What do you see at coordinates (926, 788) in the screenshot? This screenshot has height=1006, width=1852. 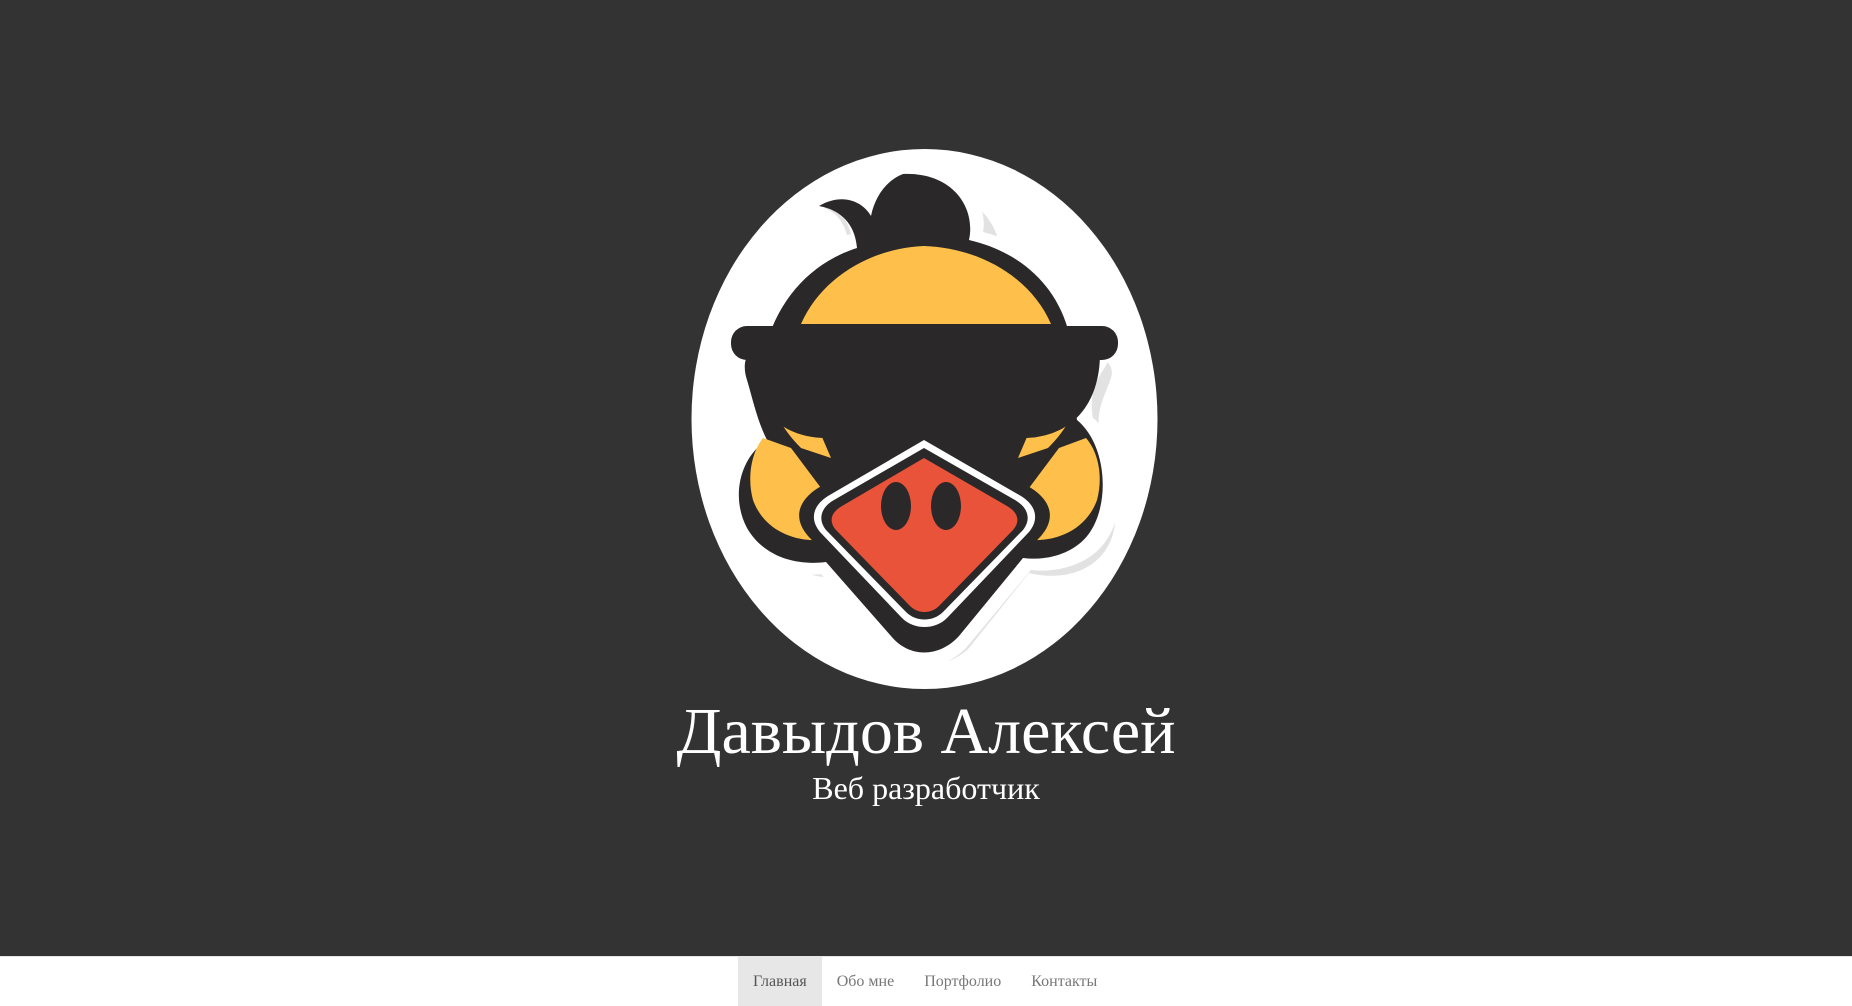 I see `hero-role: Веб разработчик` at bounding box center [926, 788].